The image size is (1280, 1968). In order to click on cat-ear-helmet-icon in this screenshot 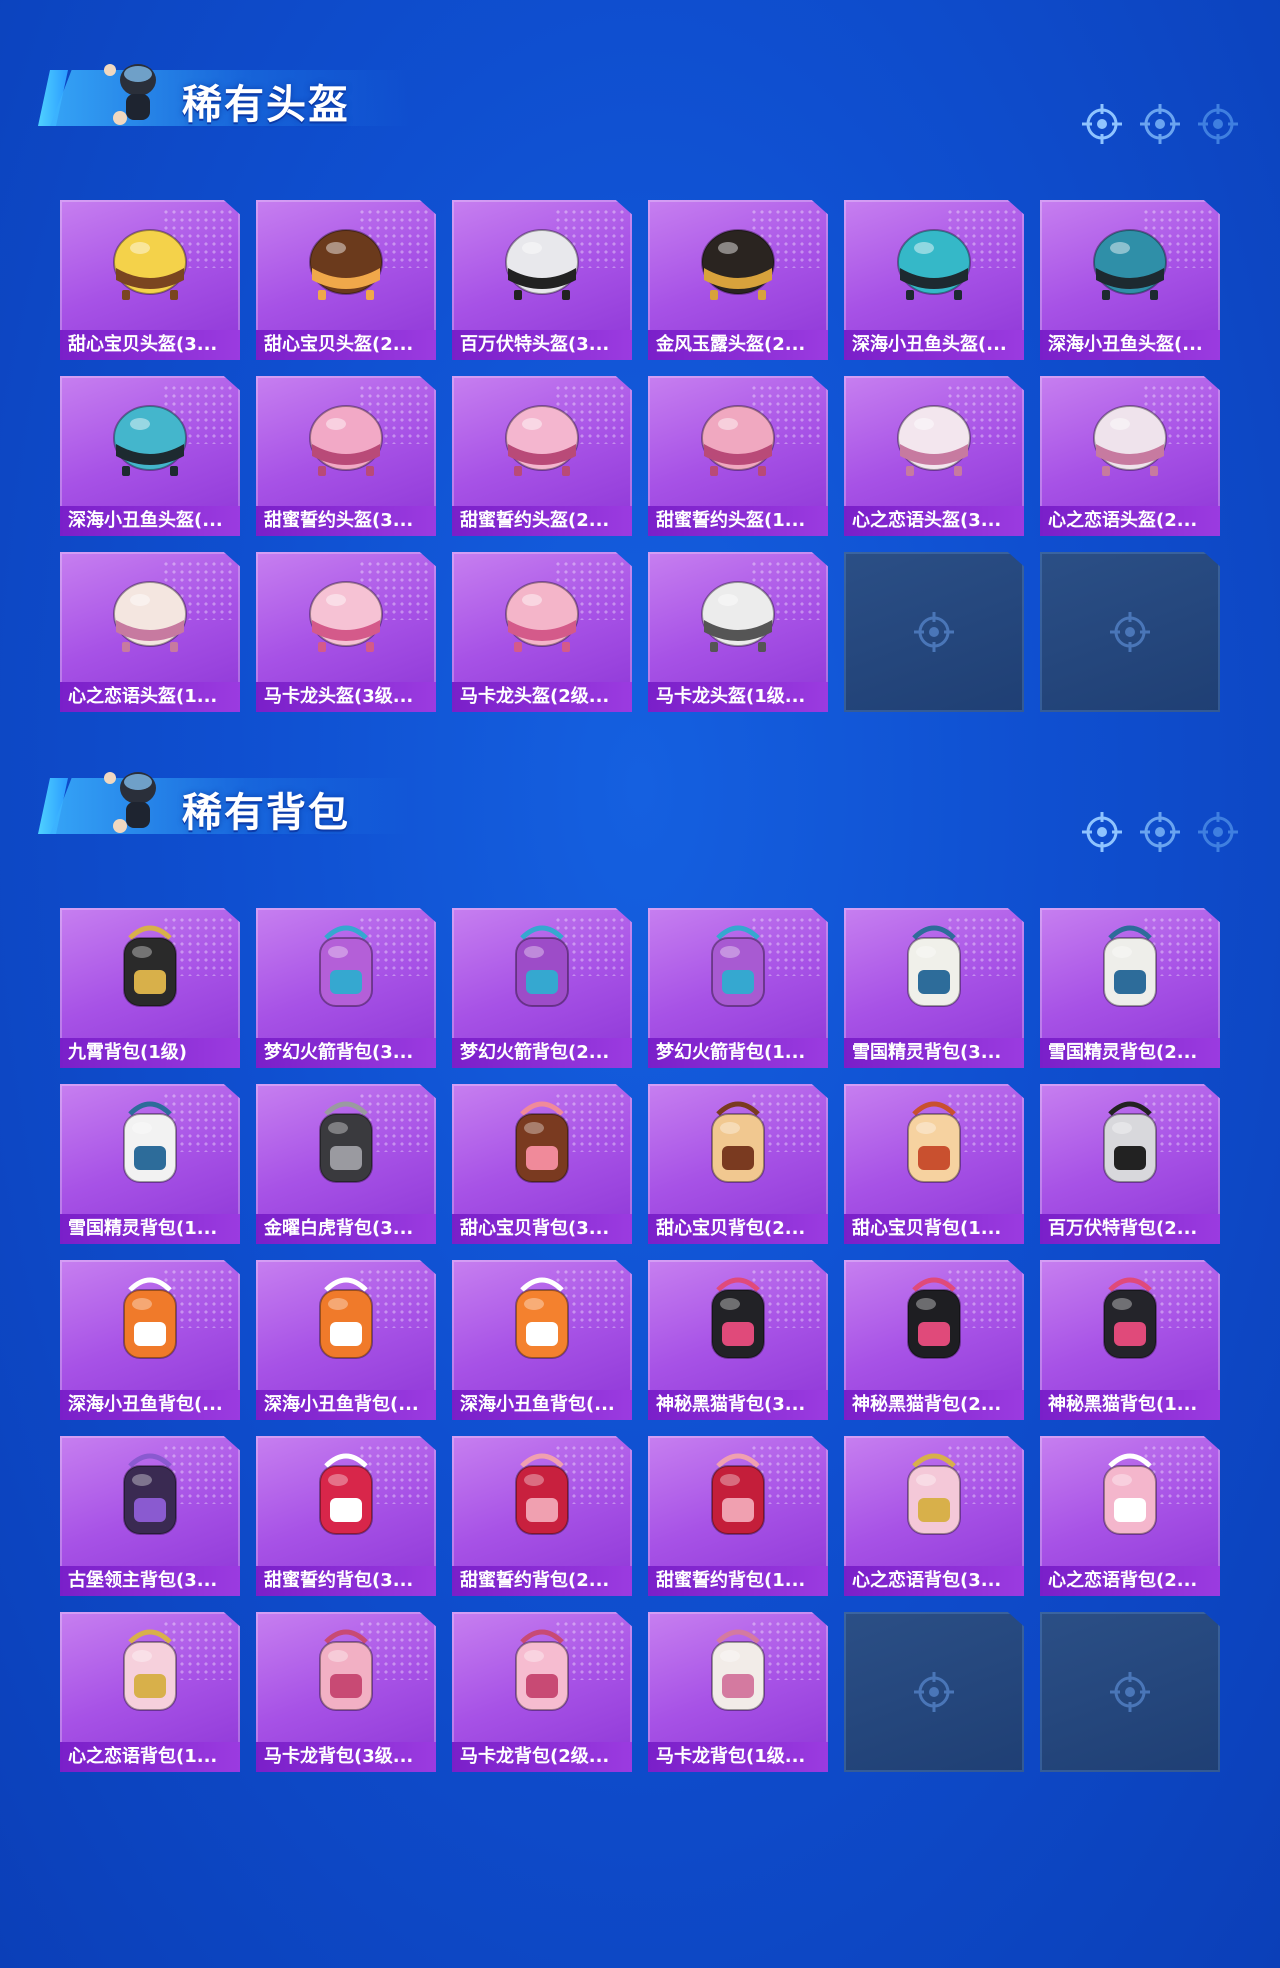, I will do `click(542, 264)`.